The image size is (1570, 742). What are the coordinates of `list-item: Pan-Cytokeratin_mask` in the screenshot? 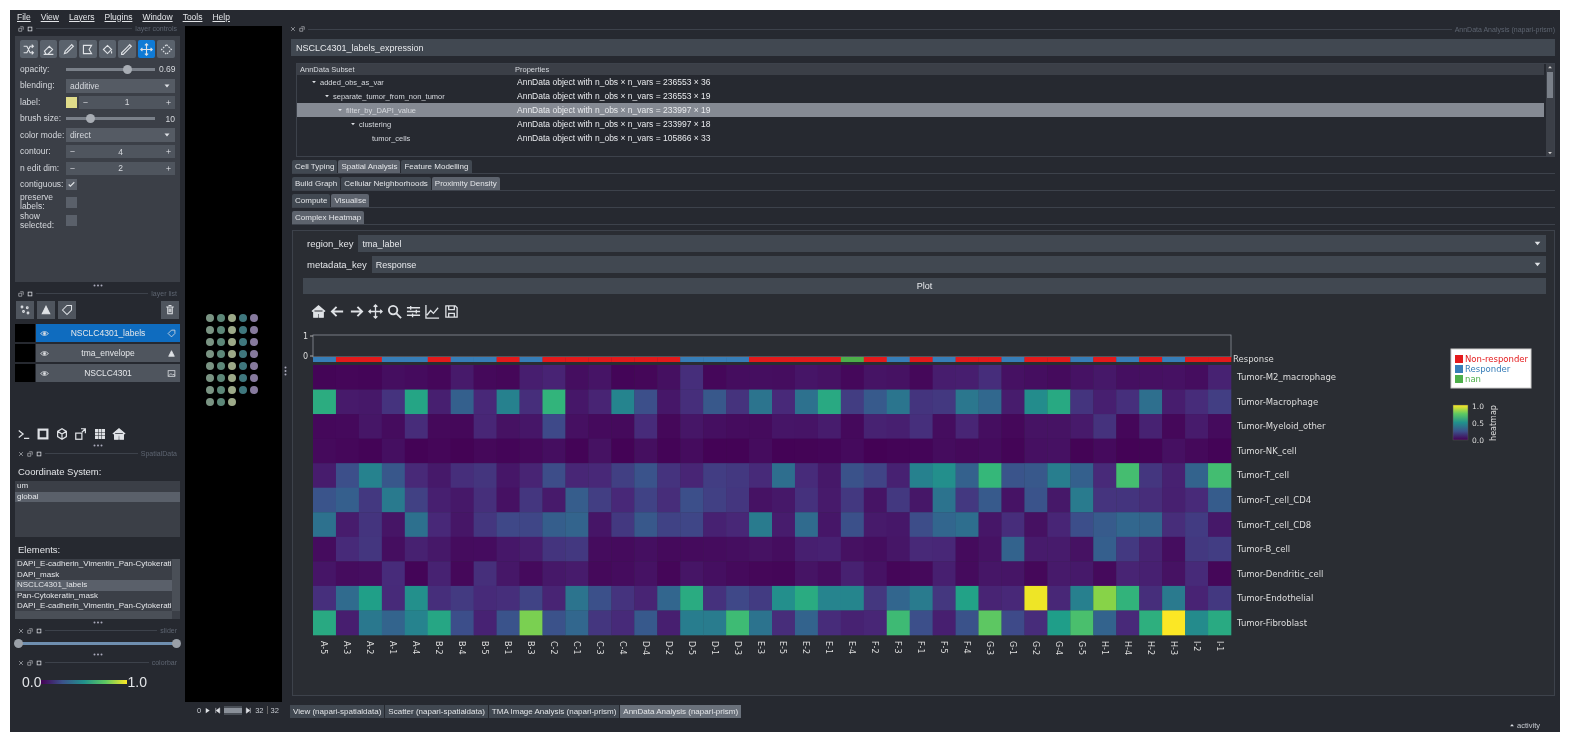 It's located at (93, 595).